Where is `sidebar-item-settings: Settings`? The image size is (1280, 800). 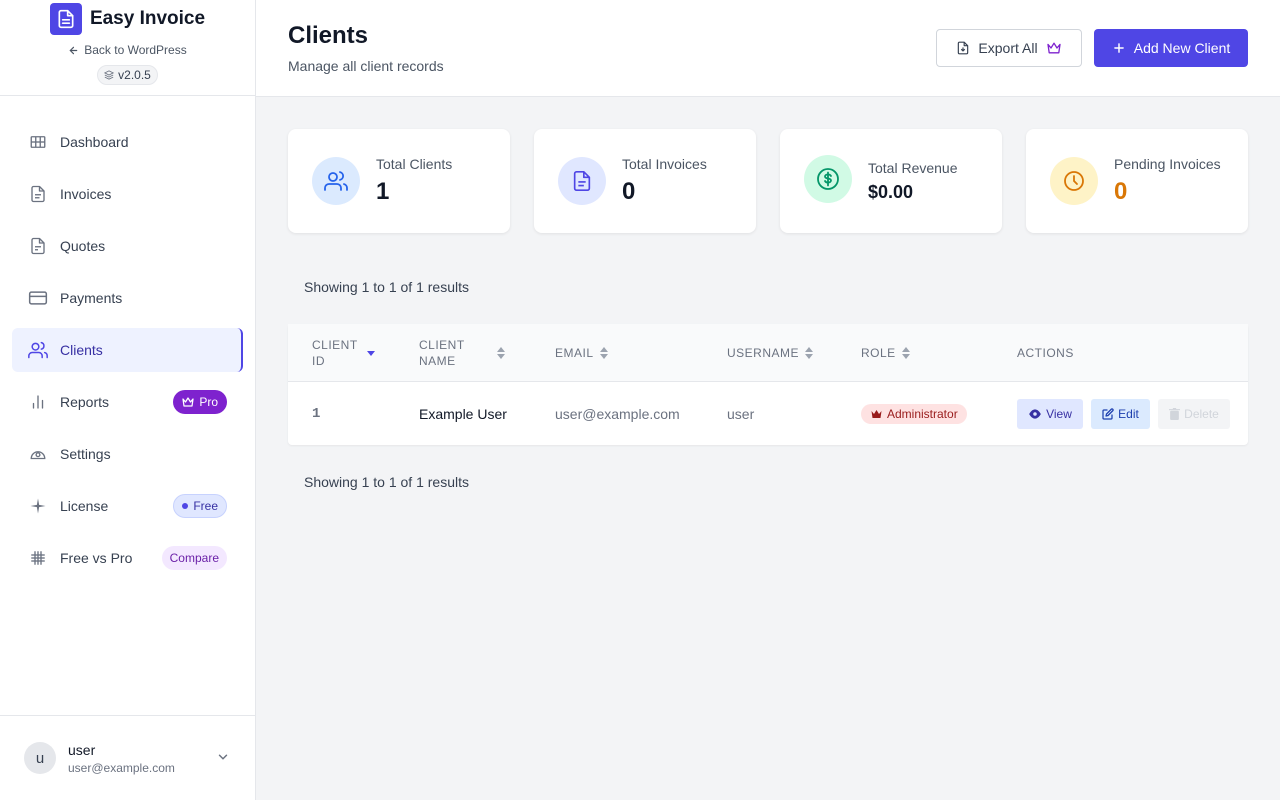 sidebar-item-settings: Settings is located at coordinates (127, 454).